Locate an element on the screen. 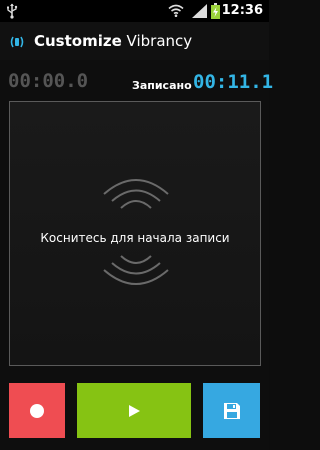  usb-icon is located at coordinates (12, 11).